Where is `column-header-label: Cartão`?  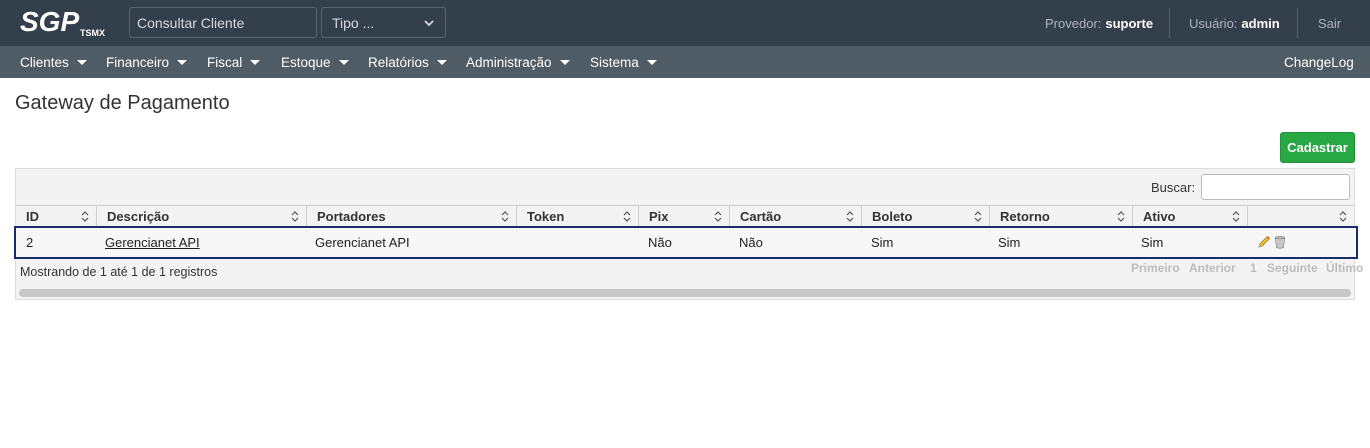 column-header-label: Cartão is located at coordinates (761, 216).